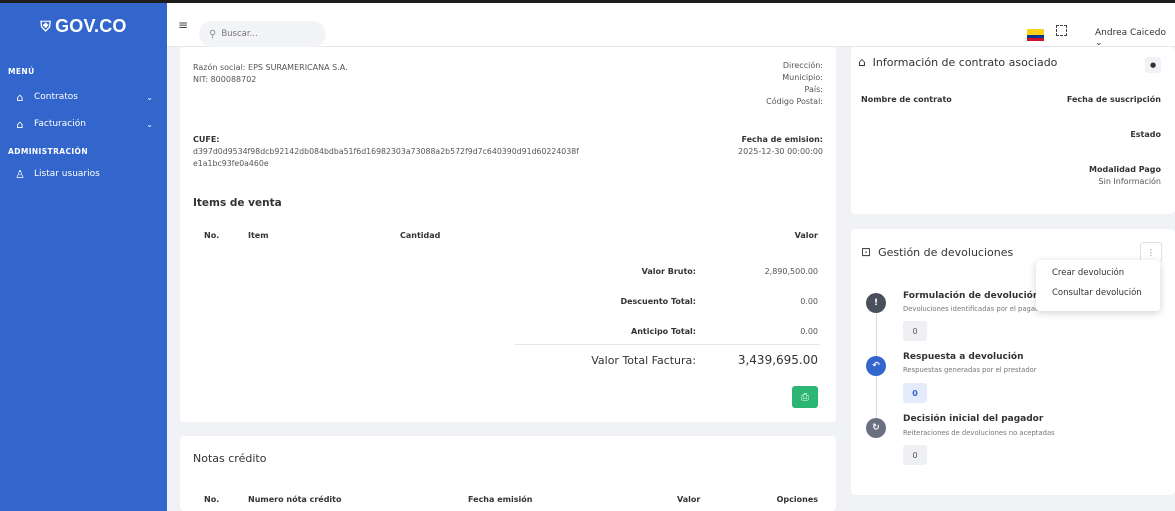  I want to click on municipio-label: Municipio:, so click(802, 77).